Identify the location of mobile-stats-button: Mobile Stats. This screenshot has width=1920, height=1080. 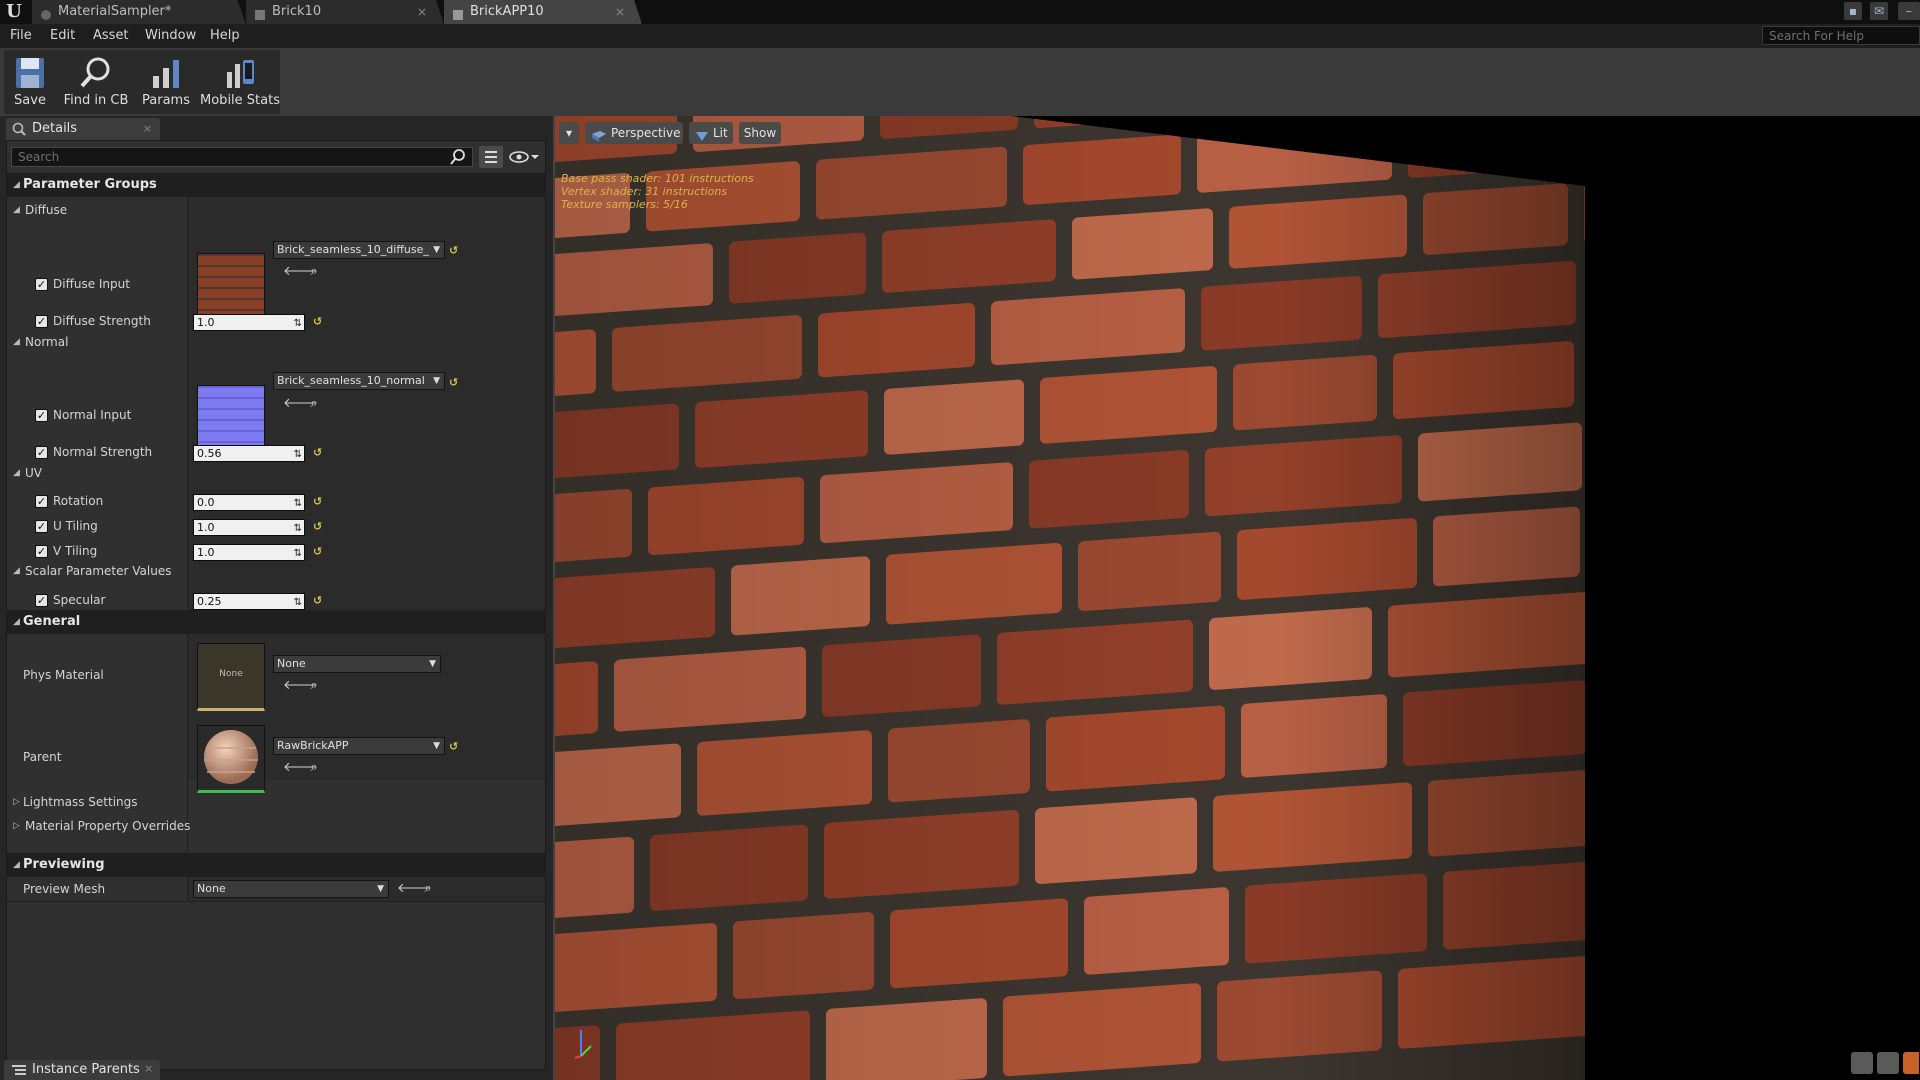
(240, 82).